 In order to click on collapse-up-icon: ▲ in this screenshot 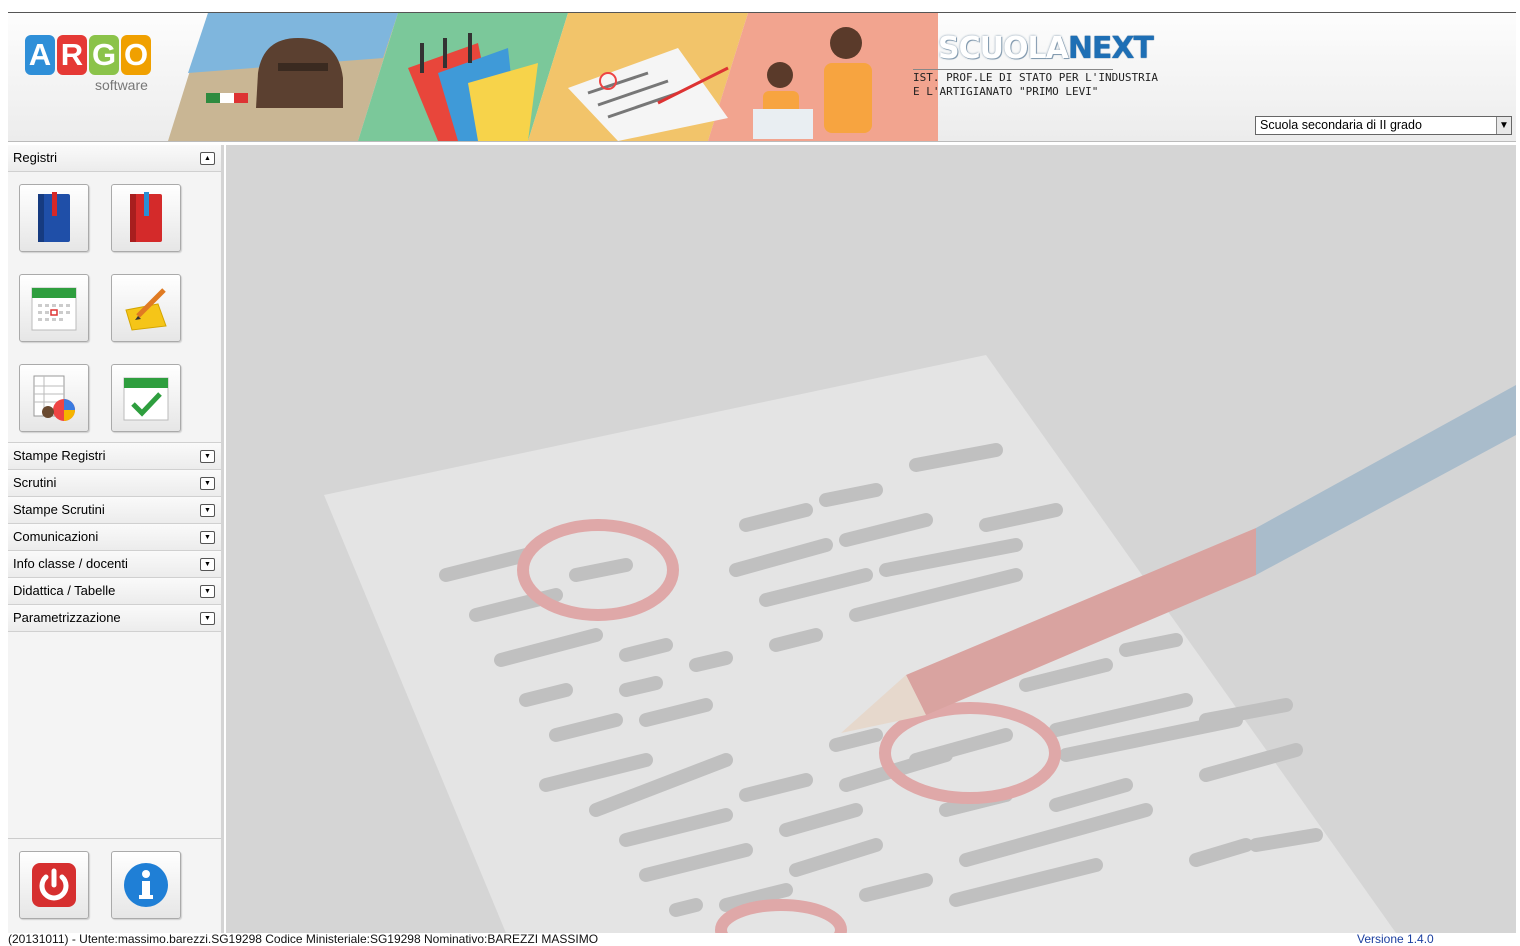, I will do `click(207, 158)`.